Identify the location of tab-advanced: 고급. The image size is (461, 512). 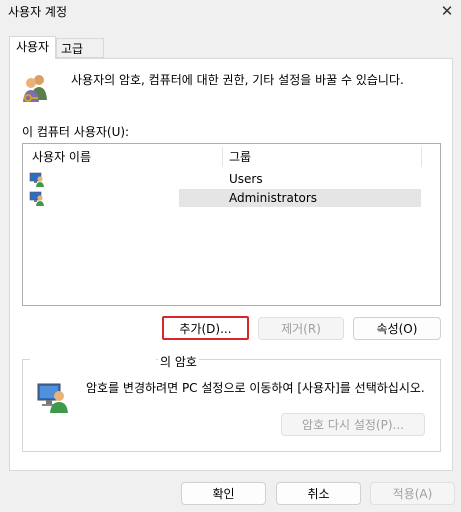
(80, 48).